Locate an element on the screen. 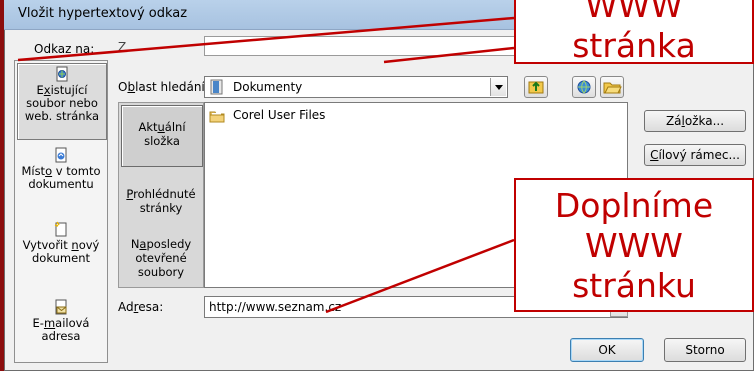  callout-line: Doplníme is located at coordinates (634, 205).